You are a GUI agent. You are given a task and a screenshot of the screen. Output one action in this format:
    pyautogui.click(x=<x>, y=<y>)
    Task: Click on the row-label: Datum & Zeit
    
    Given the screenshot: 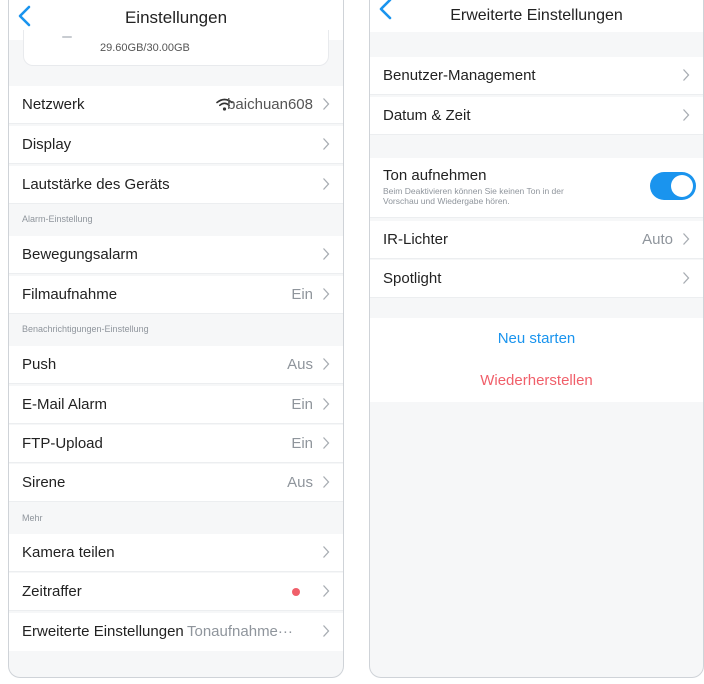 What is the action you would take?
    pyautogui.click(x=427, y=115)
    